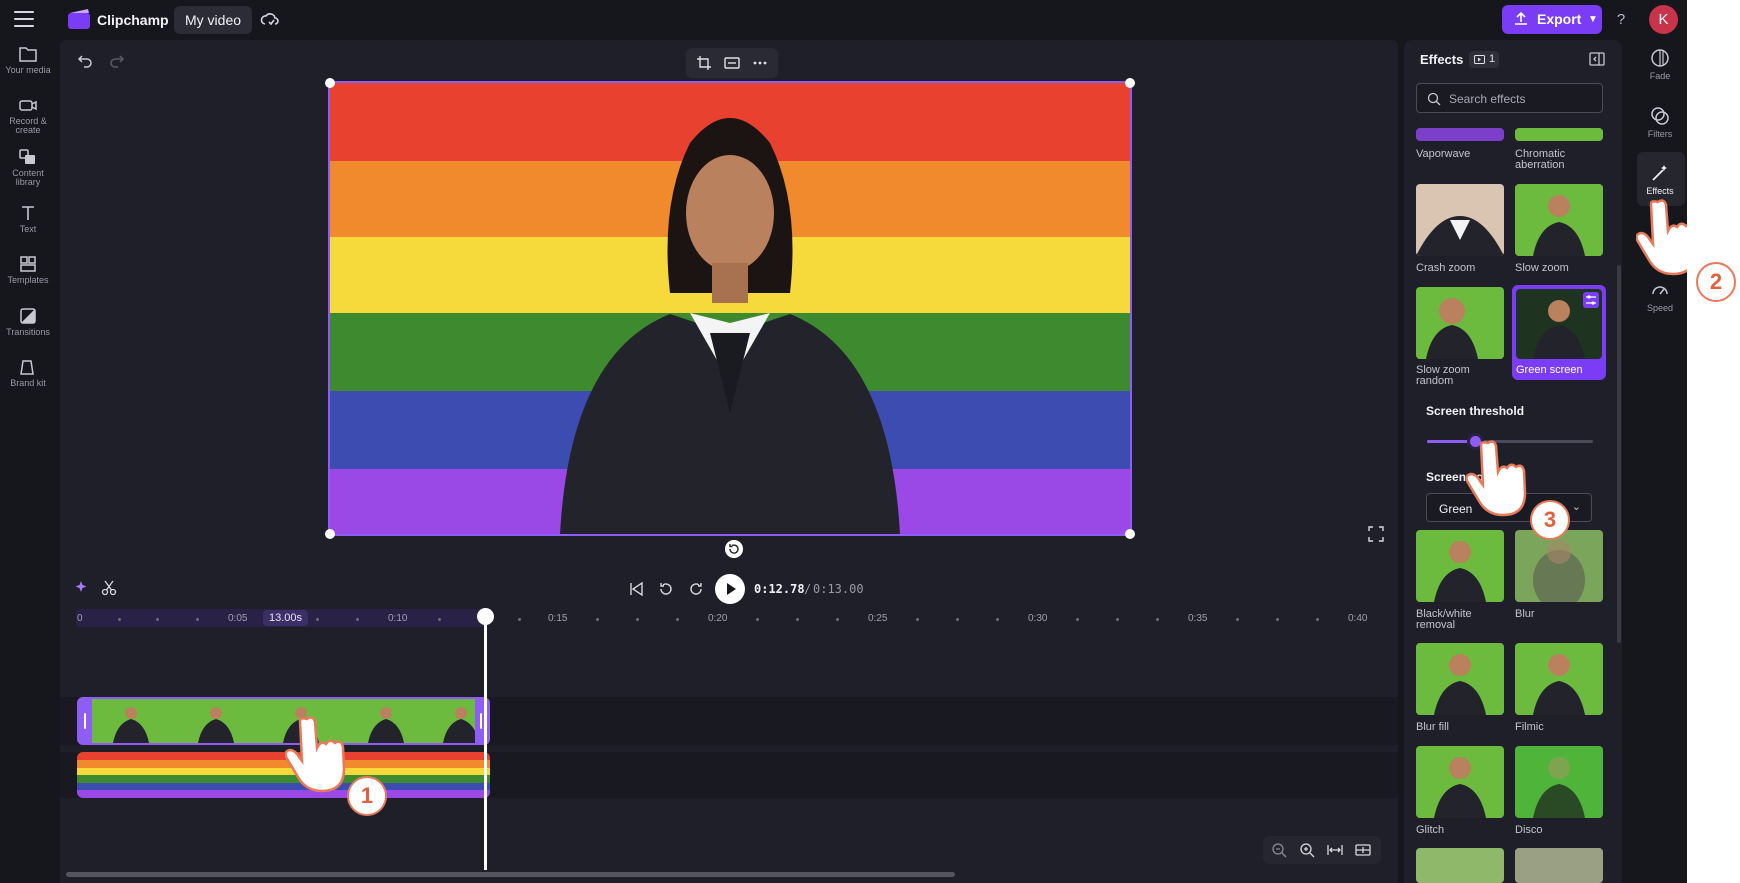  I want to click on context-toolbar, so click(732, 63).